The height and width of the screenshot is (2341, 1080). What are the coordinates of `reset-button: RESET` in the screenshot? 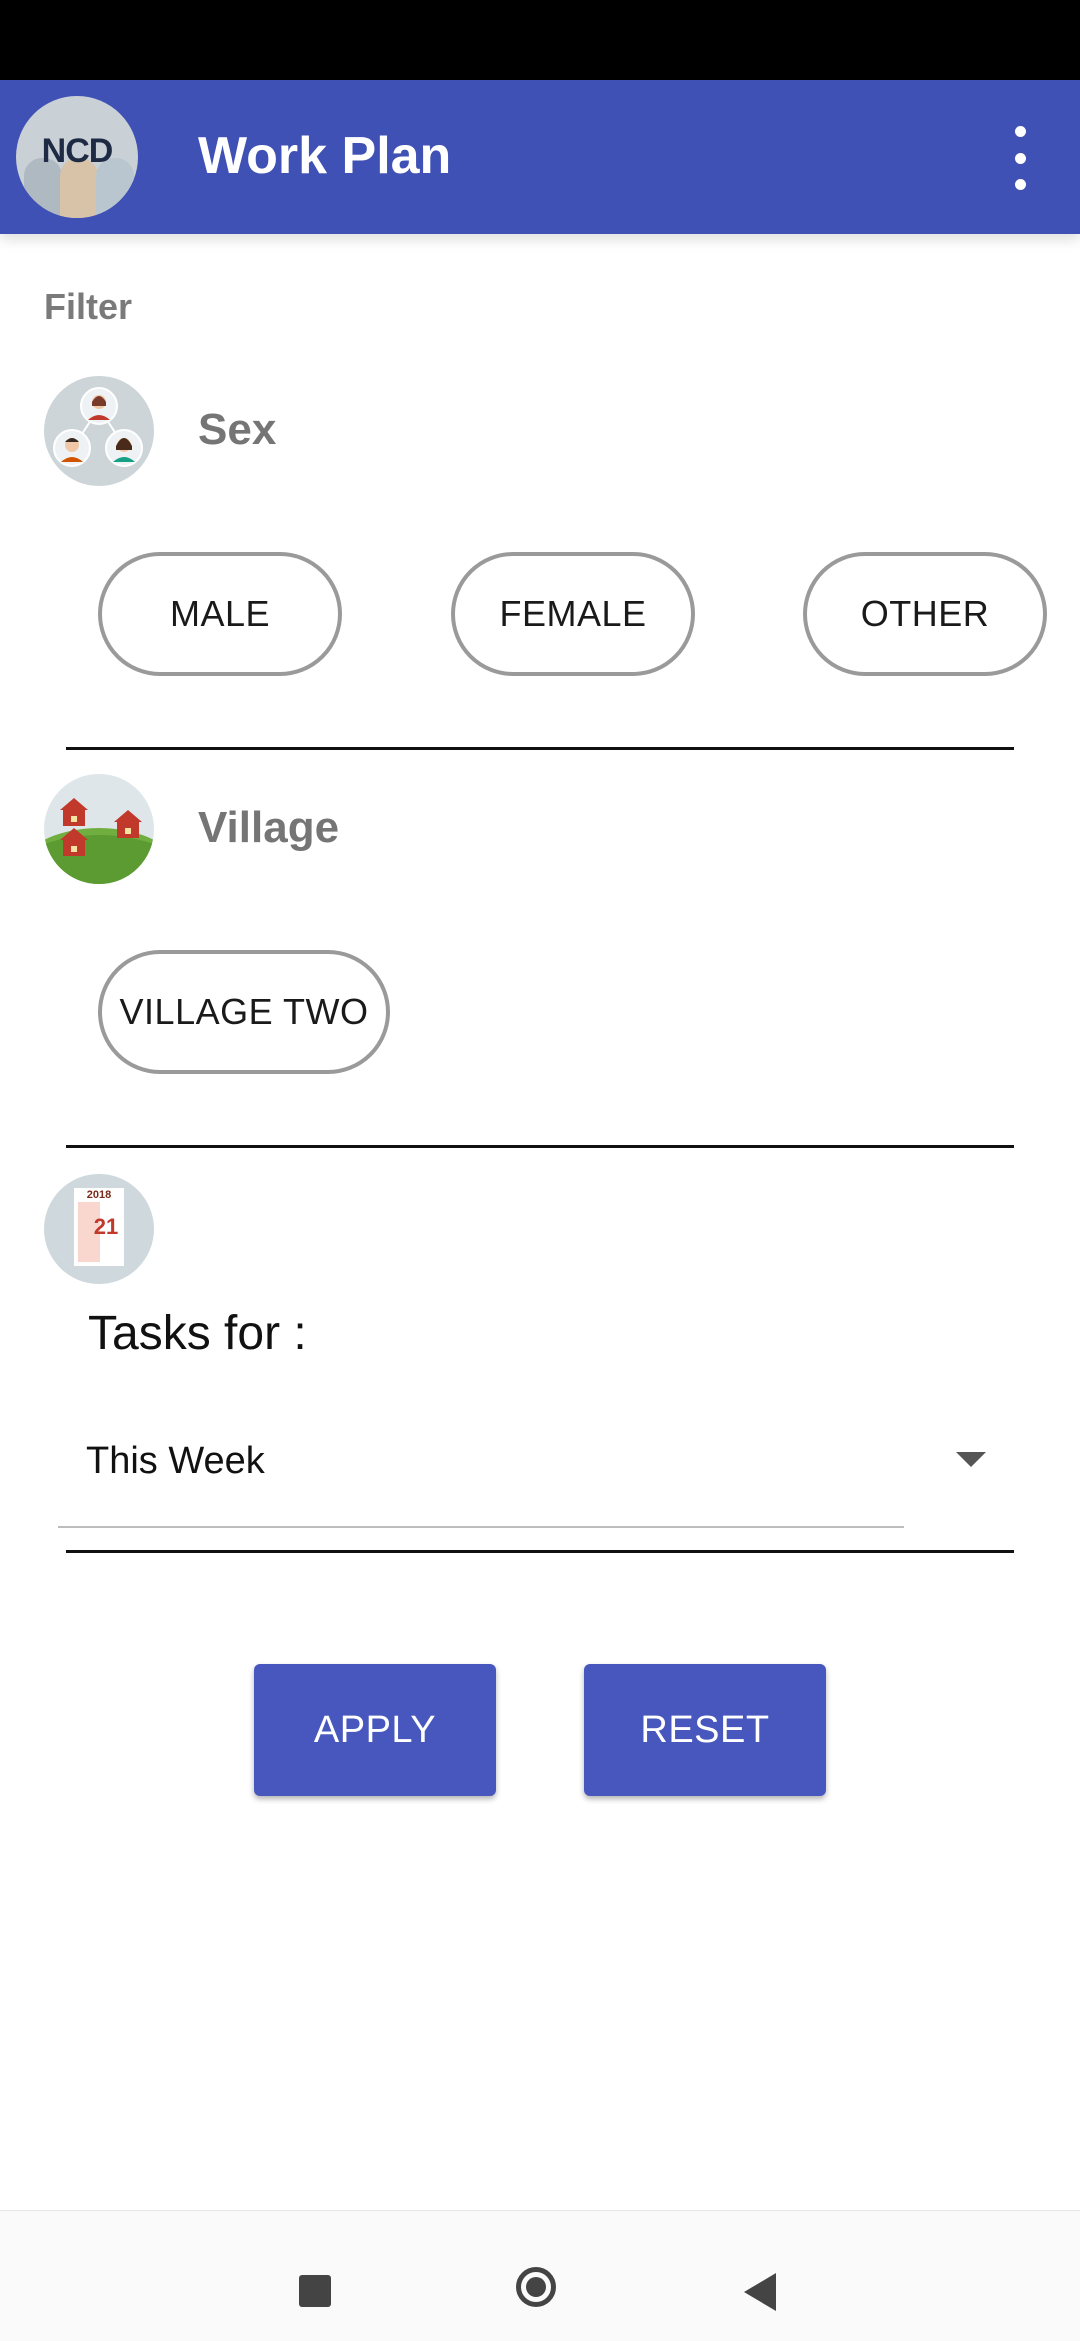 It's located at (705, 1730).